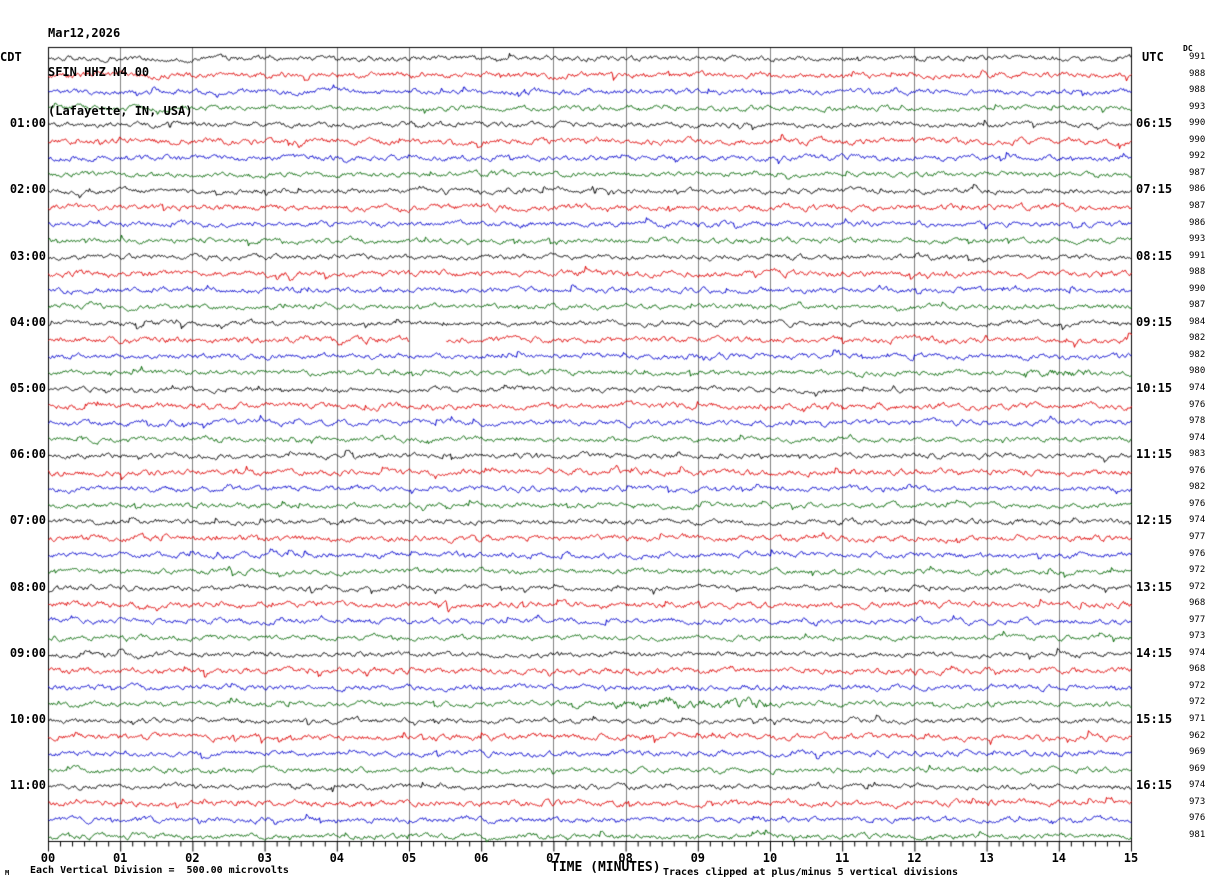 The width and height of the screenshot is (1210, 886). What do you see at coordinates (1154, 719) in the screenshot?
I see `utc-hour-label: 15:15` at bounding box center [1154, 719].